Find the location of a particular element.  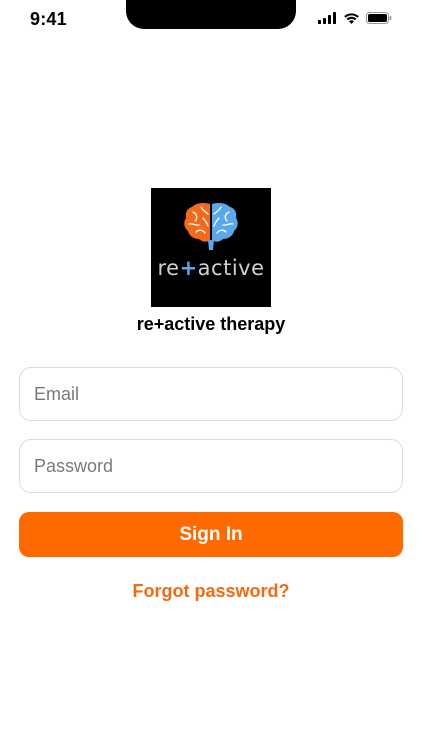

cellular-signal-icon is located at coordinates (327, 18).